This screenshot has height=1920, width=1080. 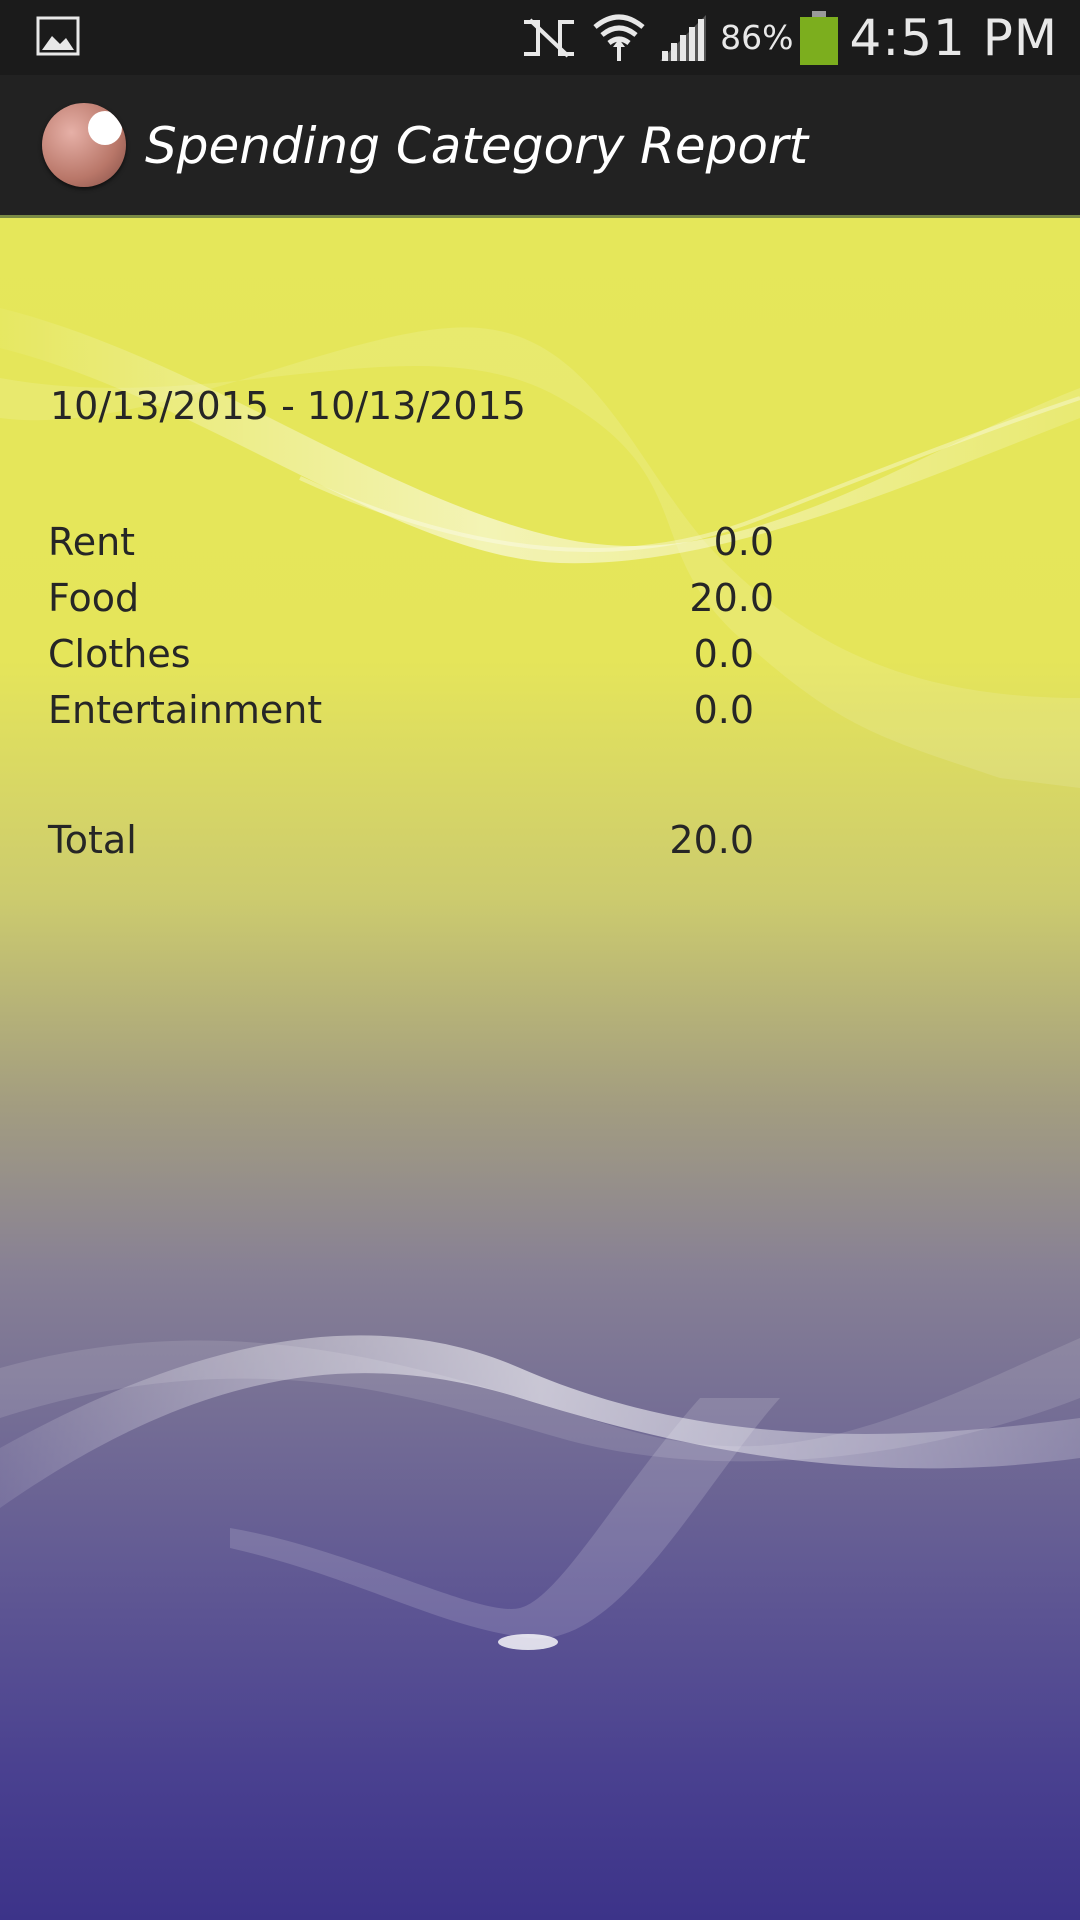 What do you see at coordinates (731, 598) in the screenshot?
I see `category-value-food: 20.0` at bounding box center [731, 598].